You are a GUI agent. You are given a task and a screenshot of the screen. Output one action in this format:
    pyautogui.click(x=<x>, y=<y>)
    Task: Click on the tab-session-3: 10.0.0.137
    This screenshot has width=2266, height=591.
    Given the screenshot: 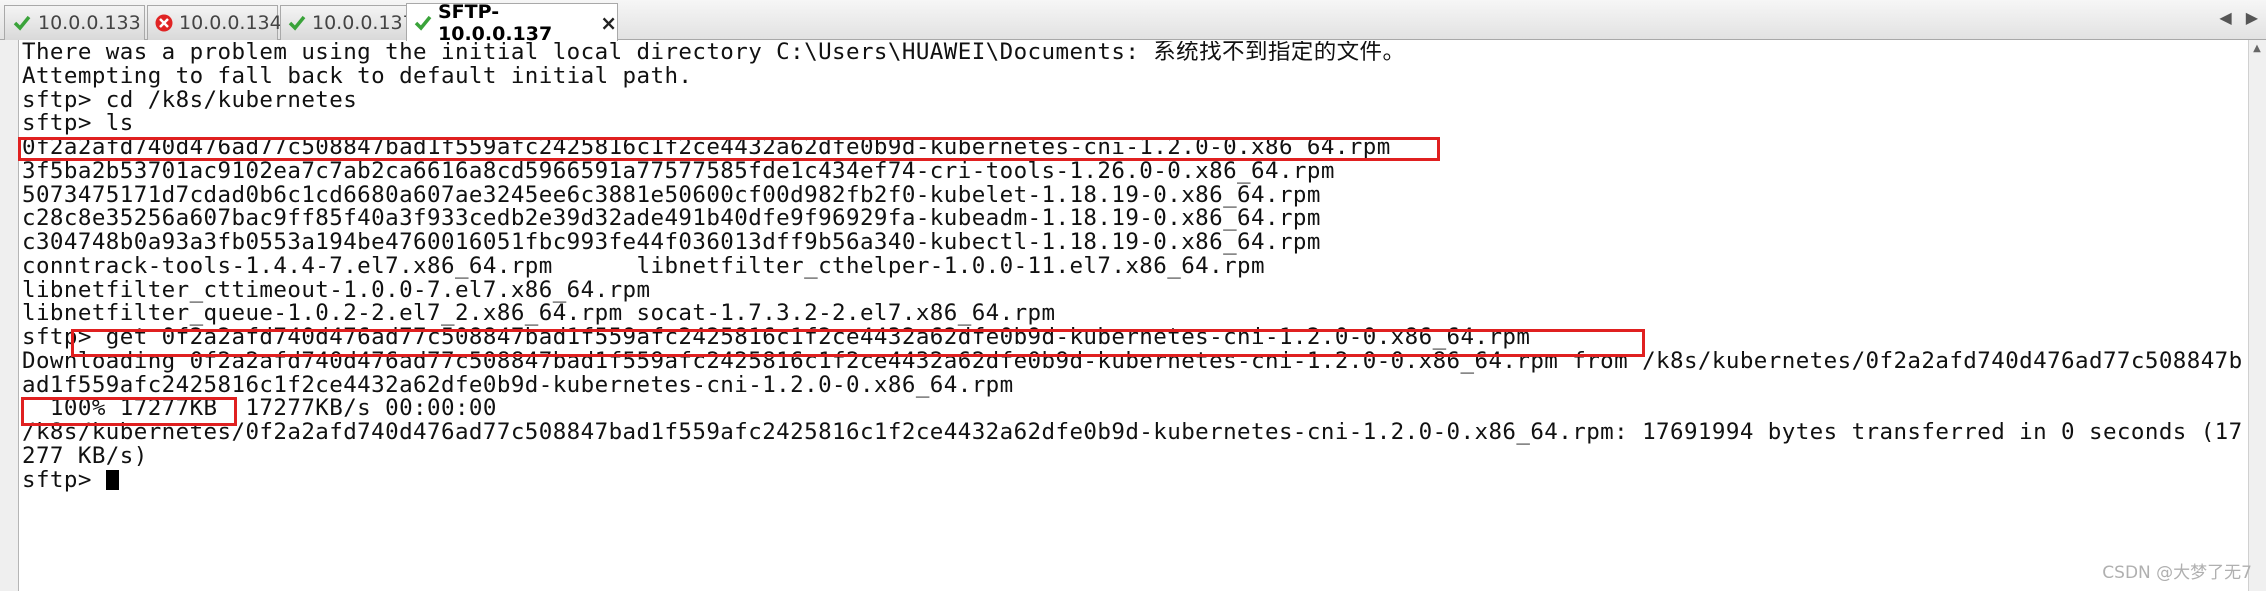 What is the action you would take?
    pyautogui.click(x=347, y=22)
    